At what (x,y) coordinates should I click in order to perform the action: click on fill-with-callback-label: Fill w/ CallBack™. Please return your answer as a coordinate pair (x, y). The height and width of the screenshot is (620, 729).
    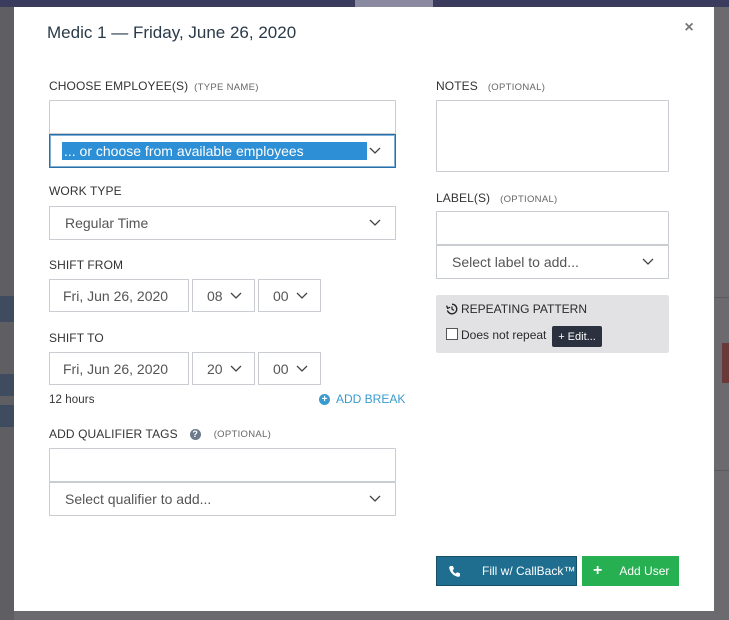
    Looking at the image, I should click on (529, 571).